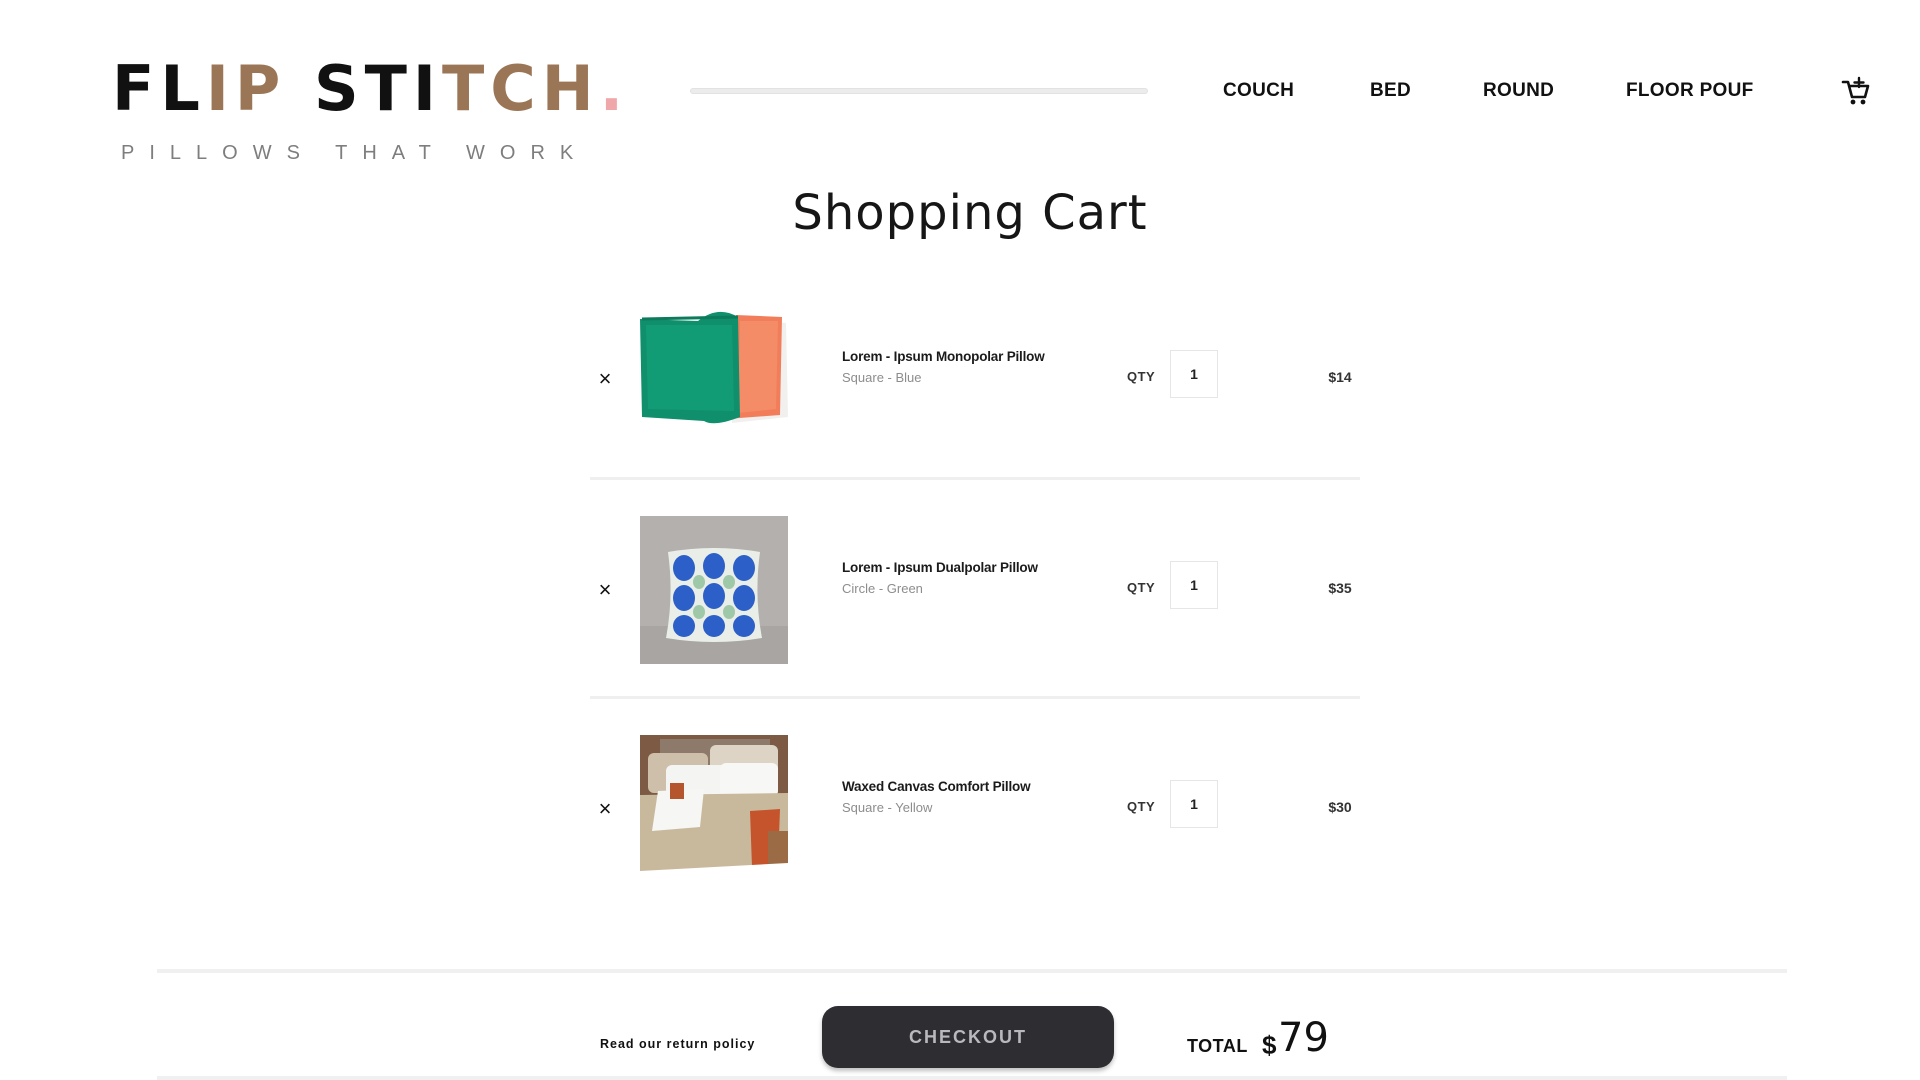 The height and width of the screenshot is (1080, 1920). What do you see at coordinates (972, 356) in the screenshot?
I see `item-name: Lorem - Ipsum Monopolar Pillow` at bounding box center [972, 356].